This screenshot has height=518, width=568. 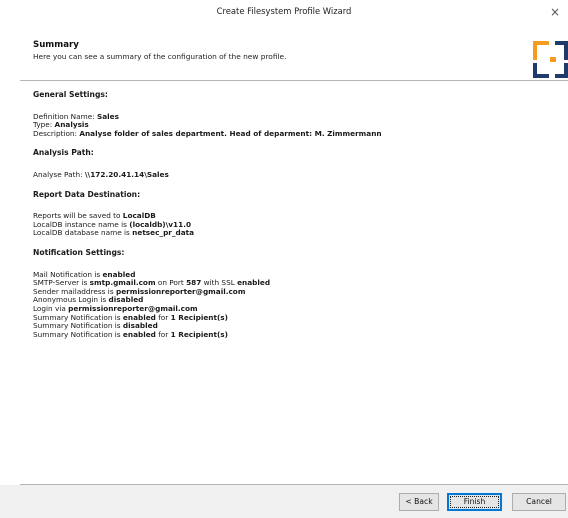 I want to click on header-divider, so click(x=294, y=80).